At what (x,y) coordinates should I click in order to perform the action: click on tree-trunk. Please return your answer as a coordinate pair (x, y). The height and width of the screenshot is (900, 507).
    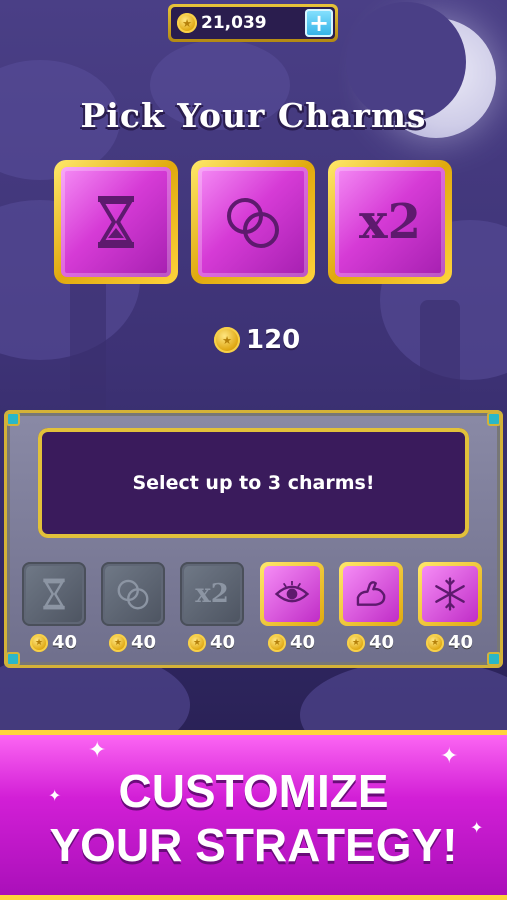
    Looking at the image, I should click on (88, 345).